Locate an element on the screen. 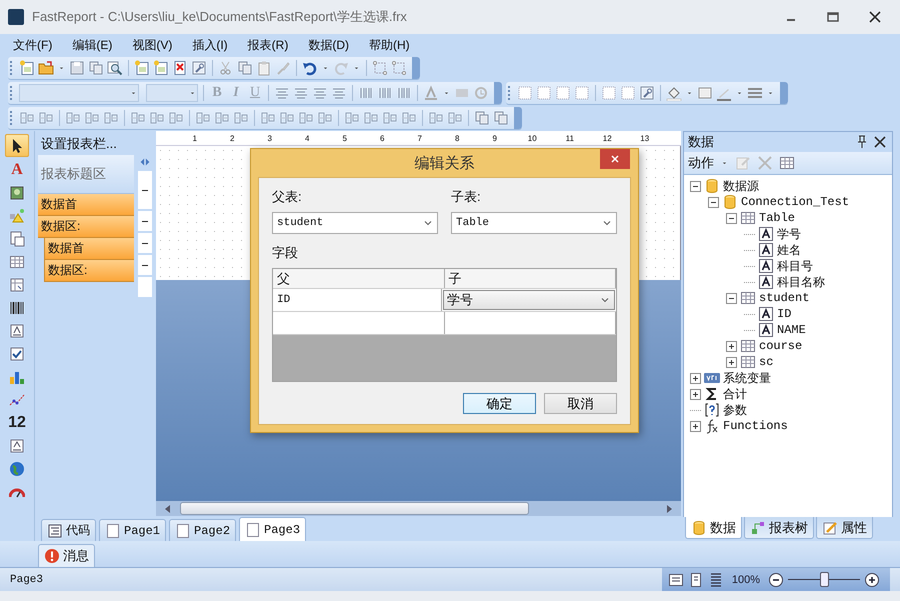 This screenshot has height=601, width=900. edit-icon is located at coordinates (743, 163).